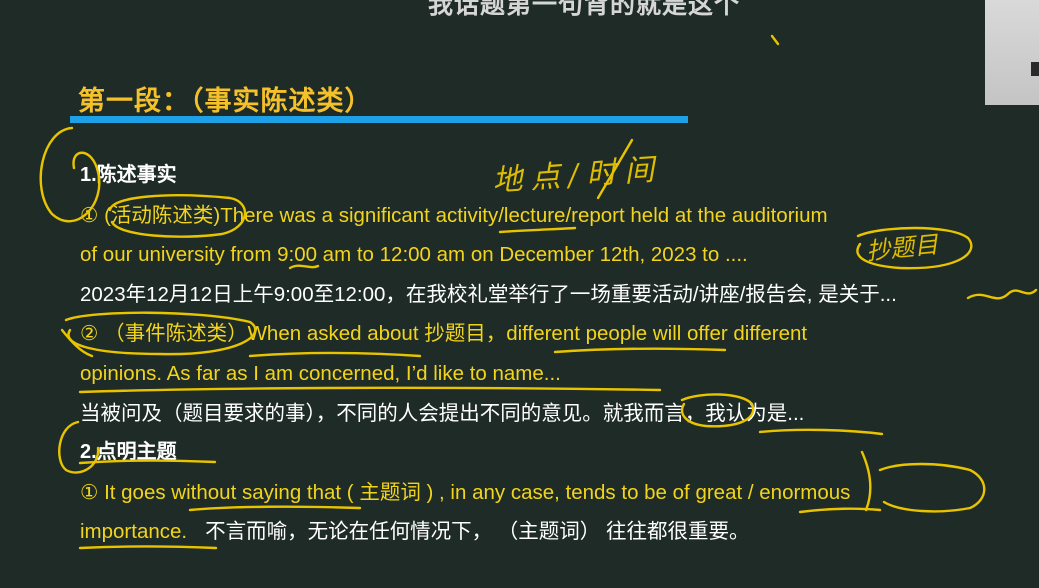 This screenshot has width=1039, height=588. What do you see at coordinates (902, 248) in the screenshot?
I see `handwritten-copy-topic: 抄题目` at bounding box center [902, 248].